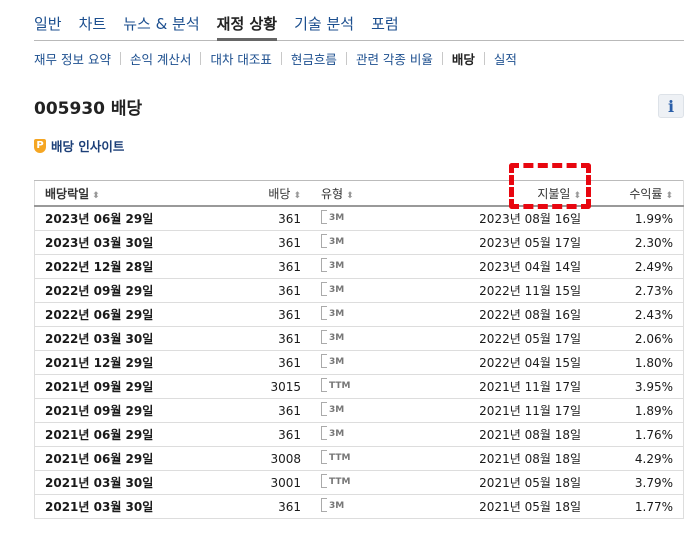  Describe the element at coordinates (114, 314) in the screenshot. I see `cell-ex-date: 2022년 06월 29일` at that location.